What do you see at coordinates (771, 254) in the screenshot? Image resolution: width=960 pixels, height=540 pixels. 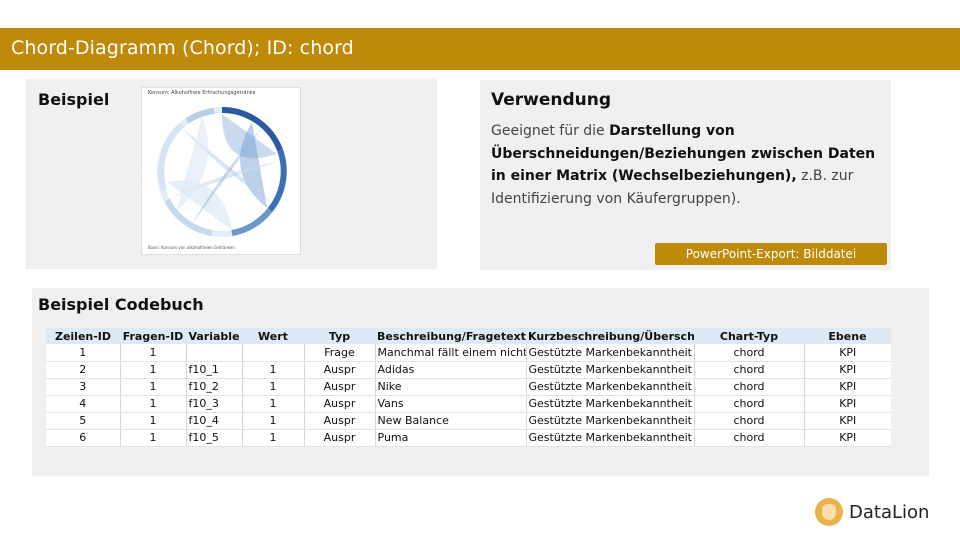 I see `powerpoint-export-badge: PowerPoint-Export: Bilddatei` at bounding box center [771, 254].